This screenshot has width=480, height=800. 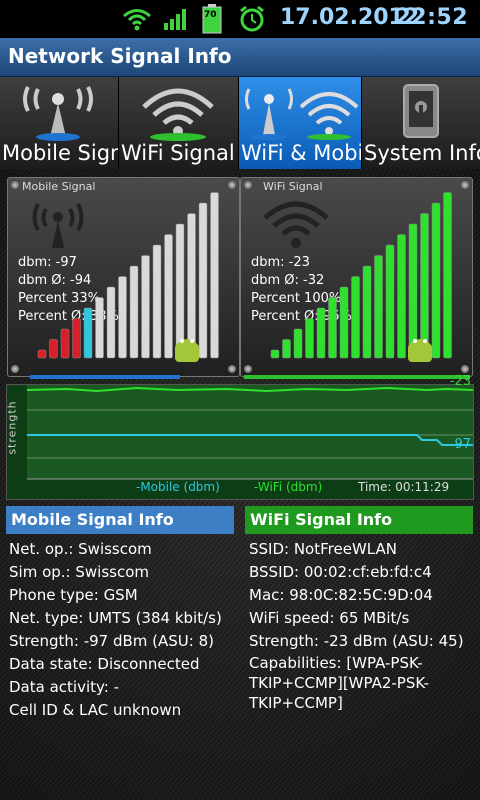 I want to click on wifi-level-bar, so click(x=357, y=377).